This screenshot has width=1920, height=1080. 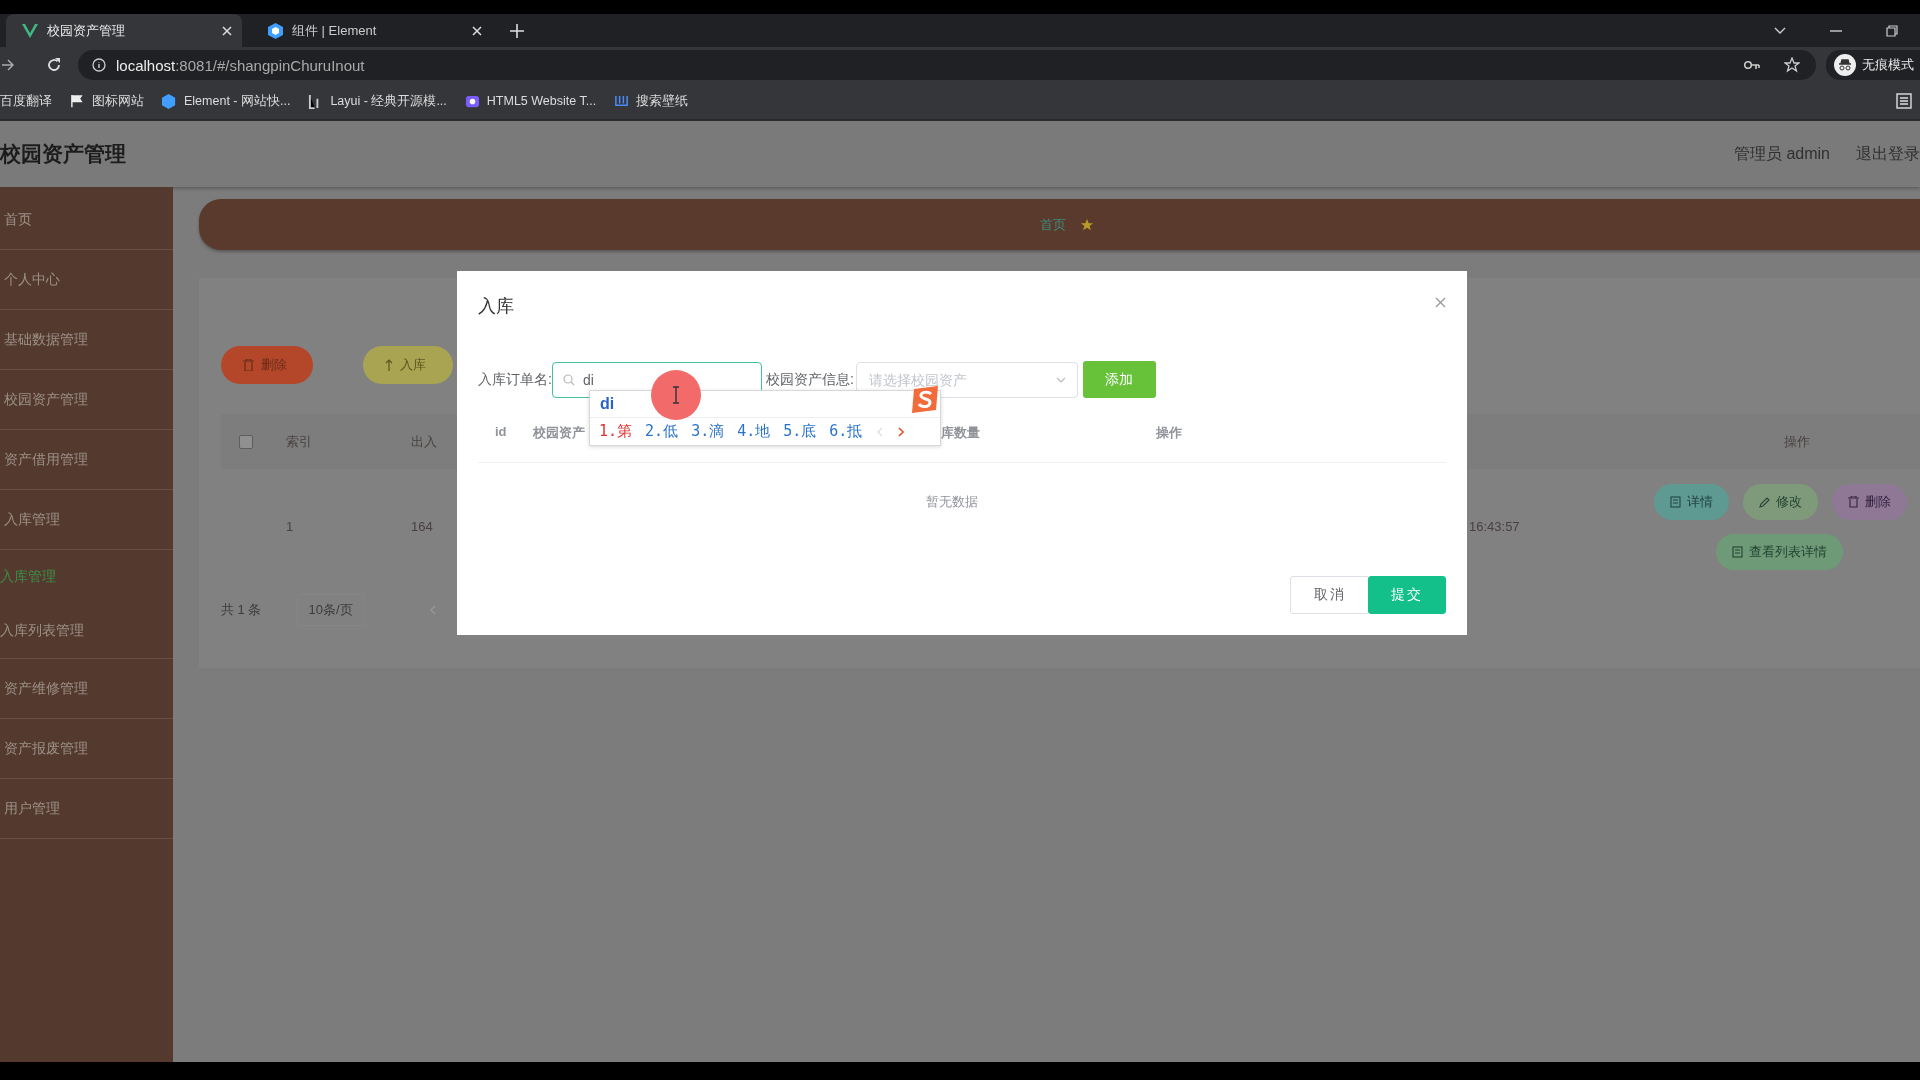 I want to click on ime-candidate: 6.抵, so click(x=846, y=431).